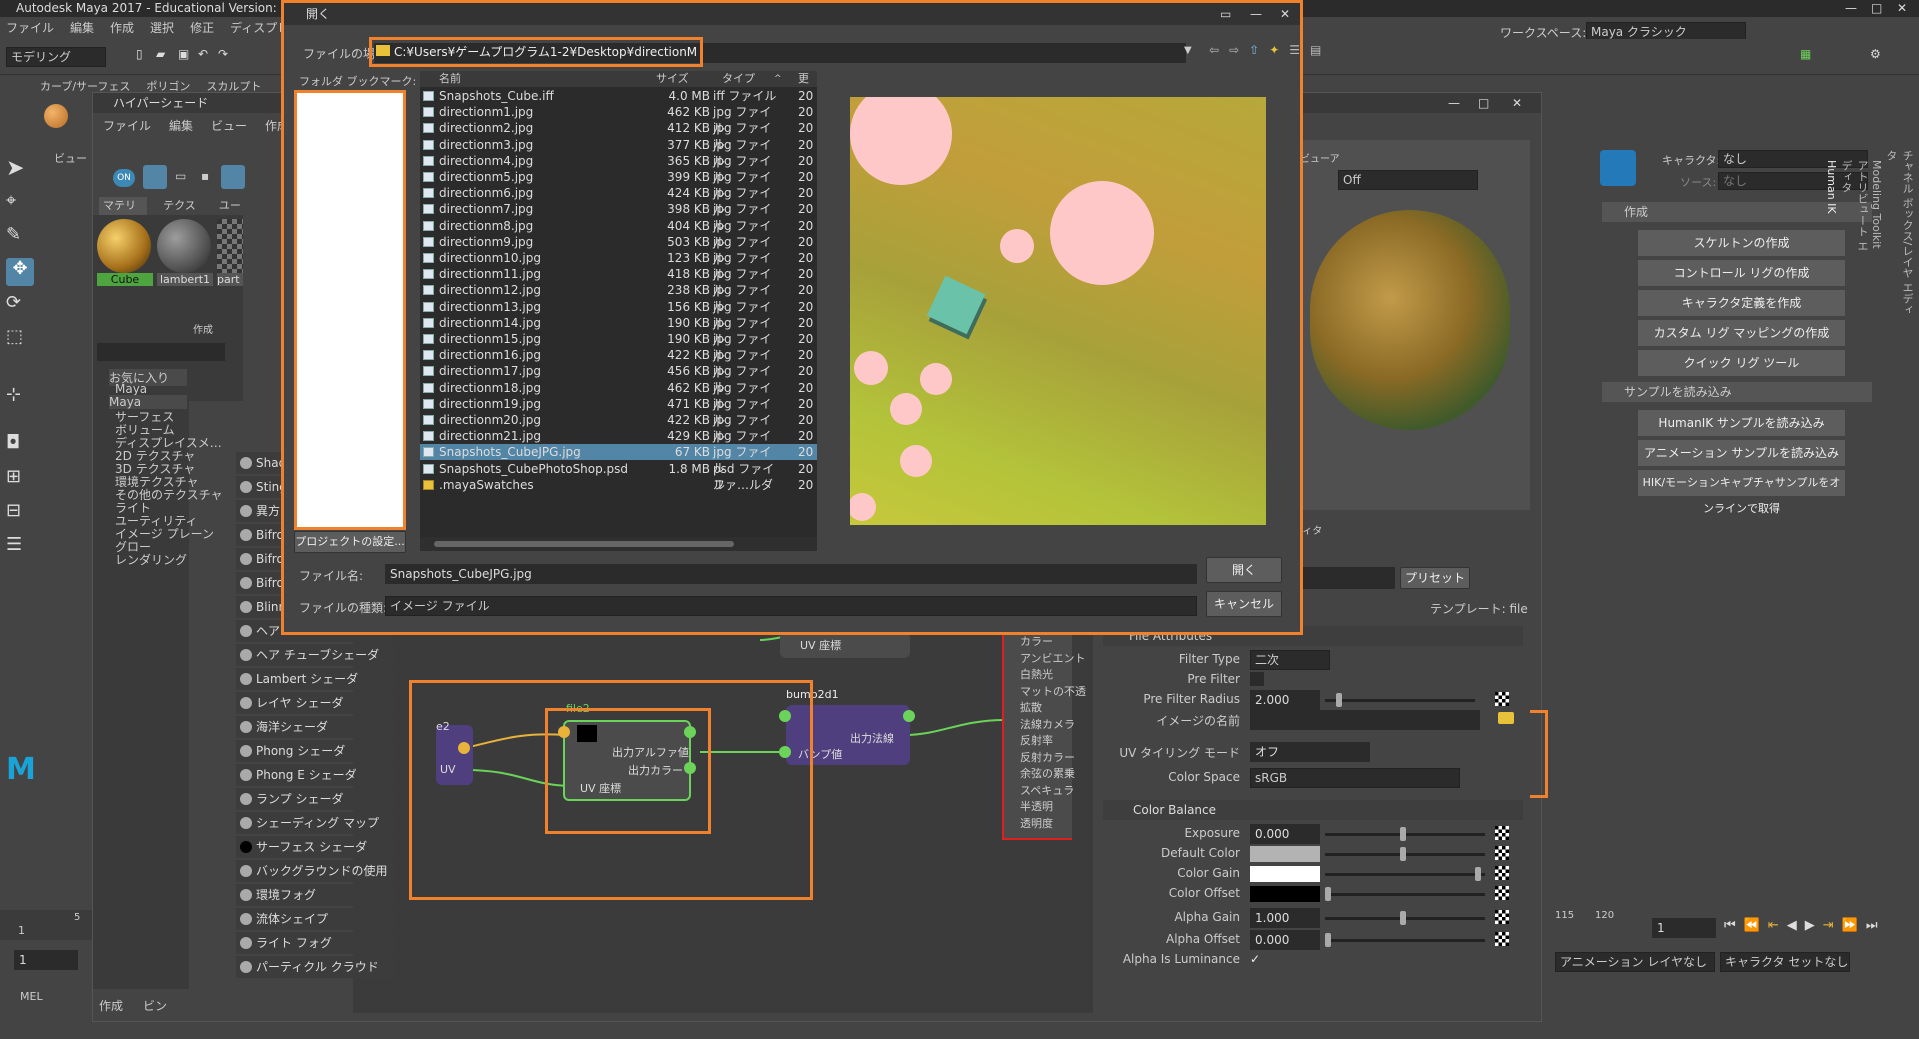  I want to click on step-back-icon: ⏪, so click(1752, 928).